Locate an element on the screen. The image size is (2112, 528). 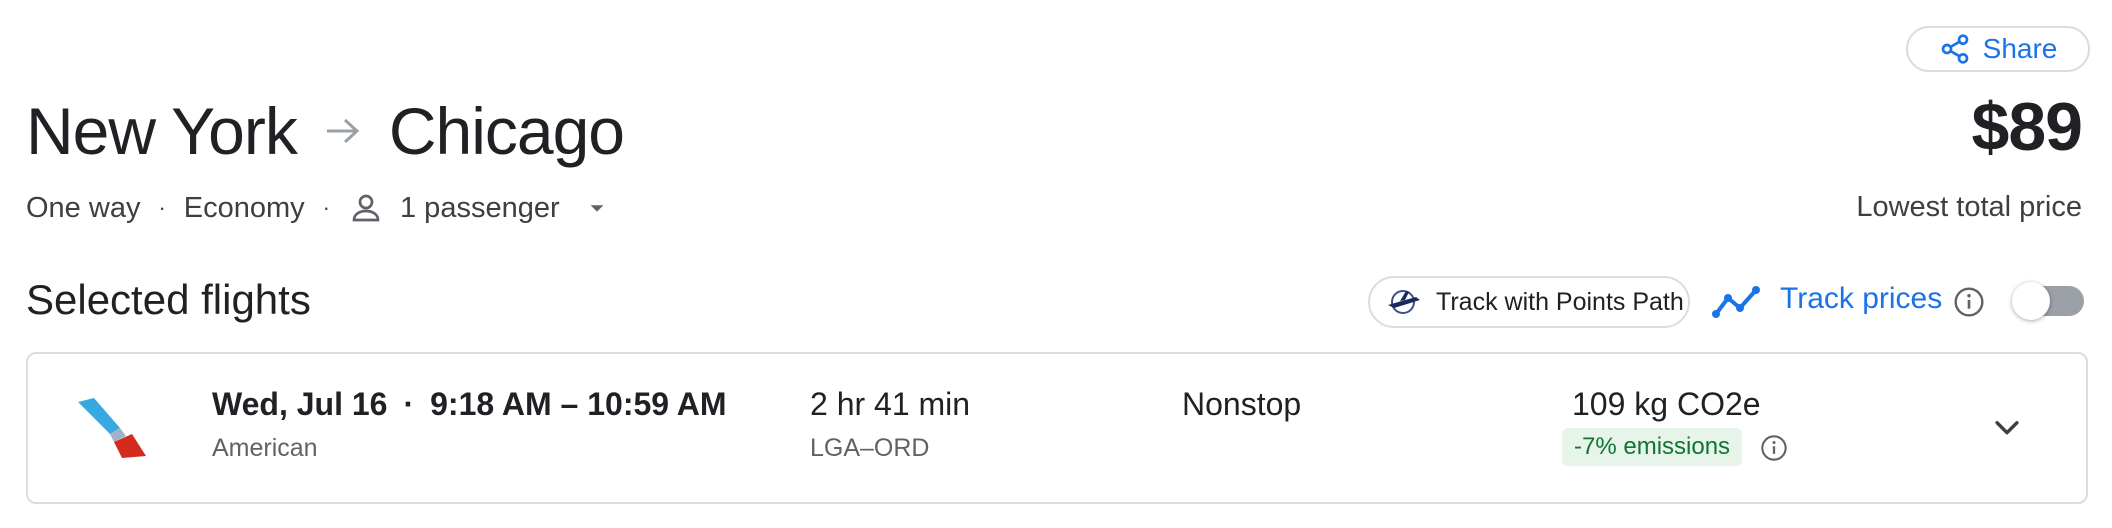
emissions-value: 109 kg CO2e is located at coordinates (1666, 404).